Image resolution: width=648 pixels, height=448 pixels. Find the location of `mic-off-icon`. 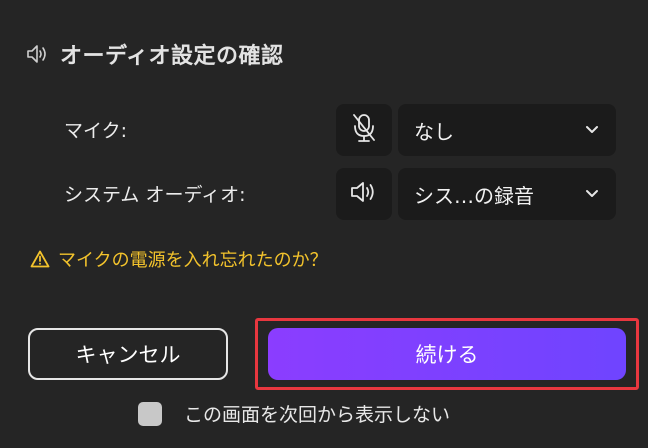

mic-off-icon is located at coordinates (364, 130).